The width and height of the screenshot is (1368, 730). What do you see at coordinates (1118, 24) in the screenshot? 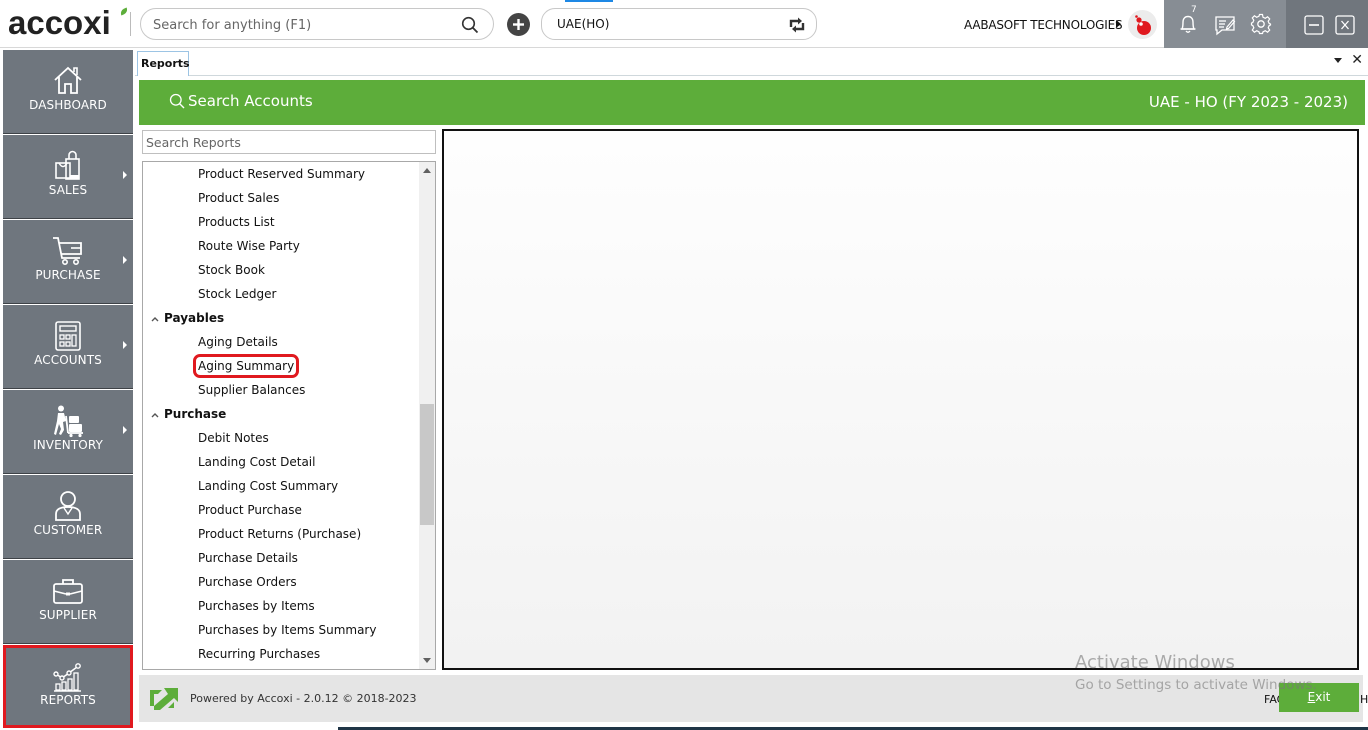
I see `company-caret-icon` at bounding box center [1118, 24].